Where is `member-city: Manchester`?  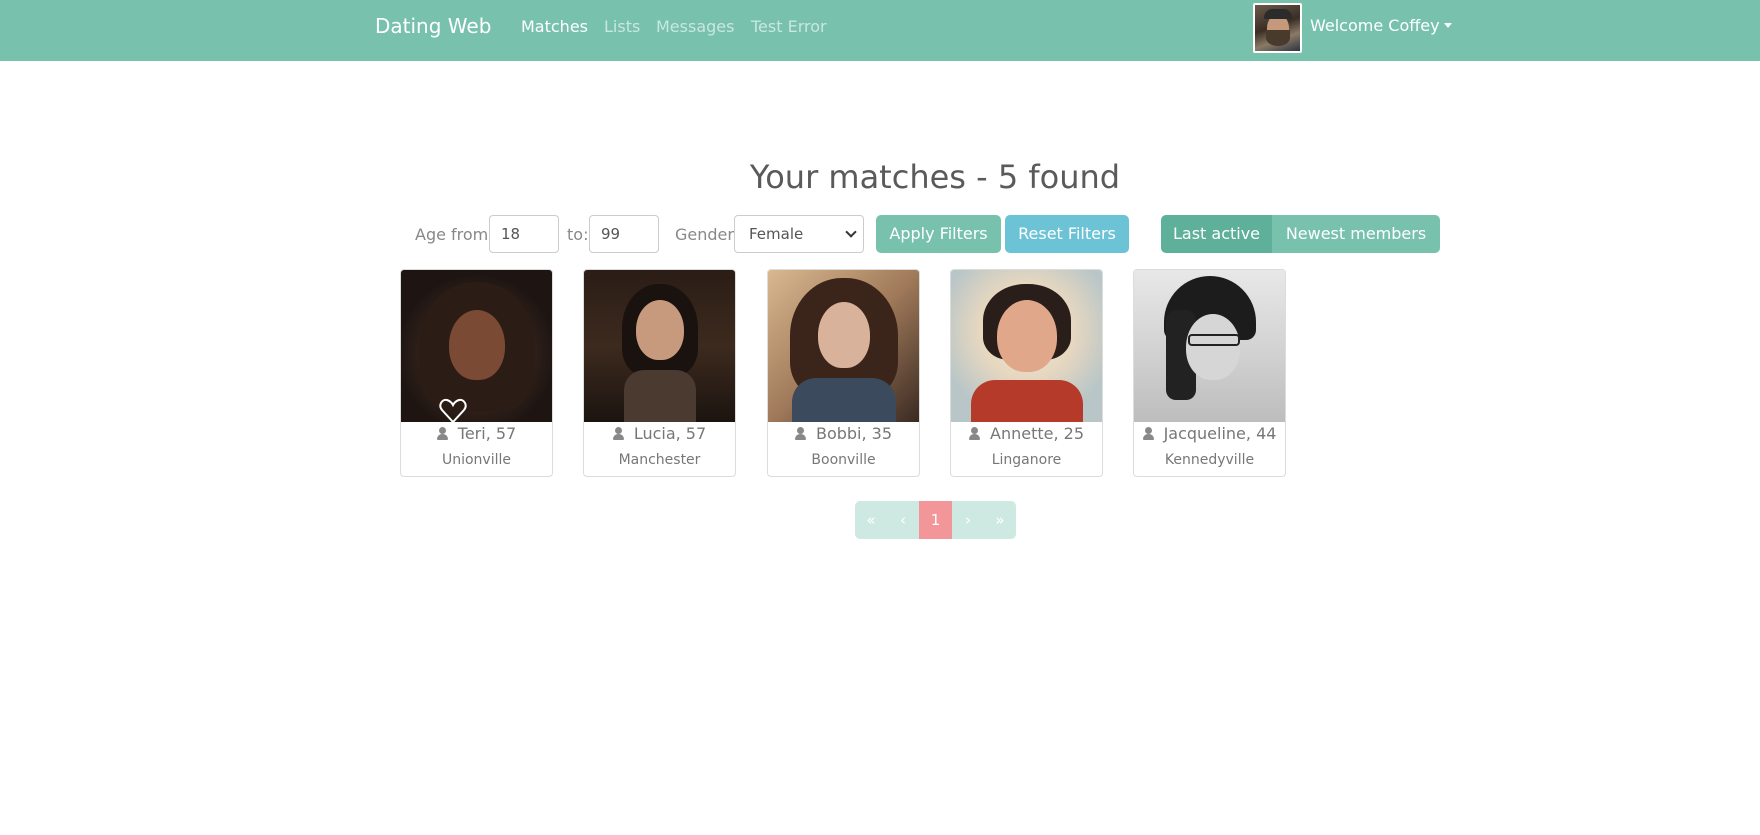 member-city: Manchester is located at coordinates (659, 460).